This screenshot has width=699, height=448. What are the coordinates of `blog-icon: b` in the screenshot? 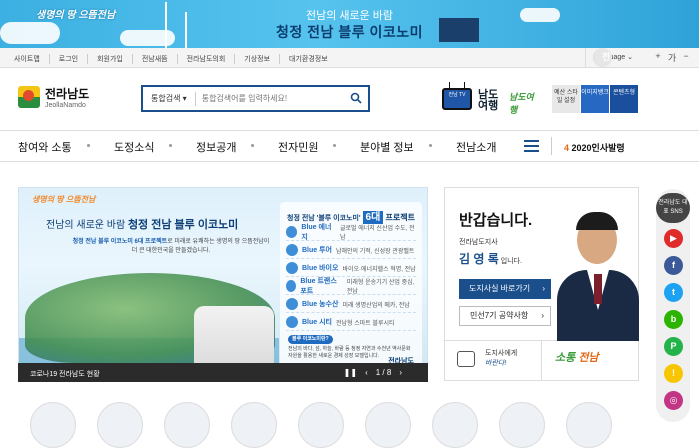 It's located at (673, 319).